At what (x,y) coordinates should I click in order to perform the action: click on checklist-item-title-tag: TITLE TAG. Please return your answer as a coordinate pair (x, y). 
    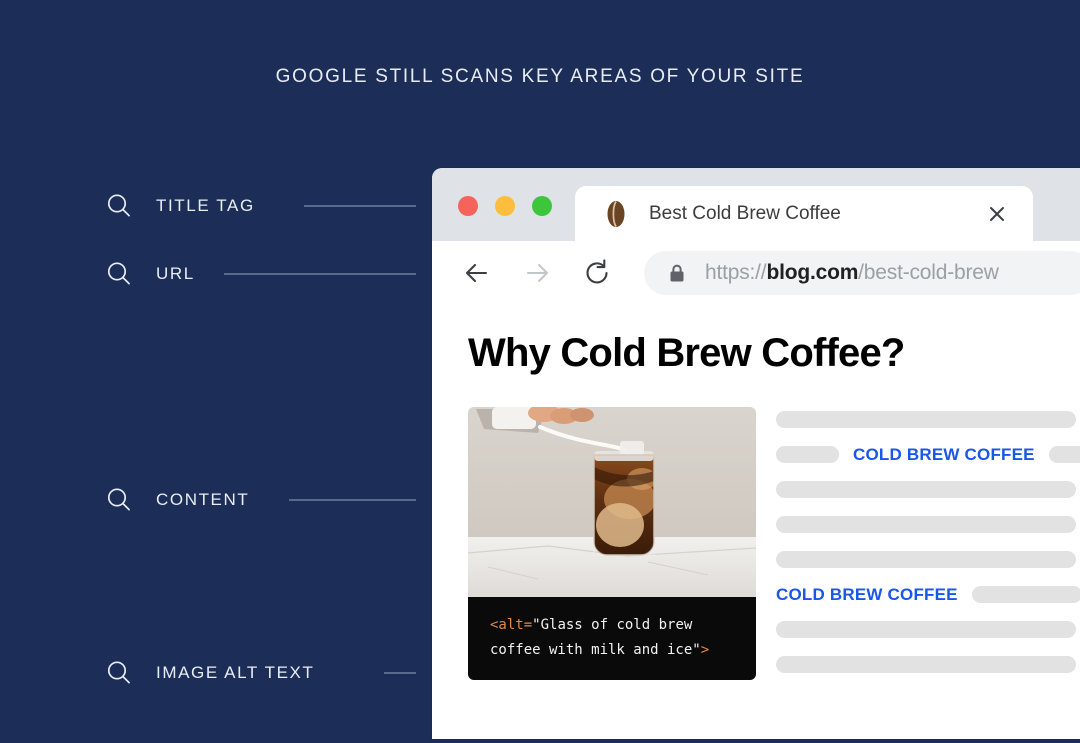
    Looking at the image, I should click on (260, 206).